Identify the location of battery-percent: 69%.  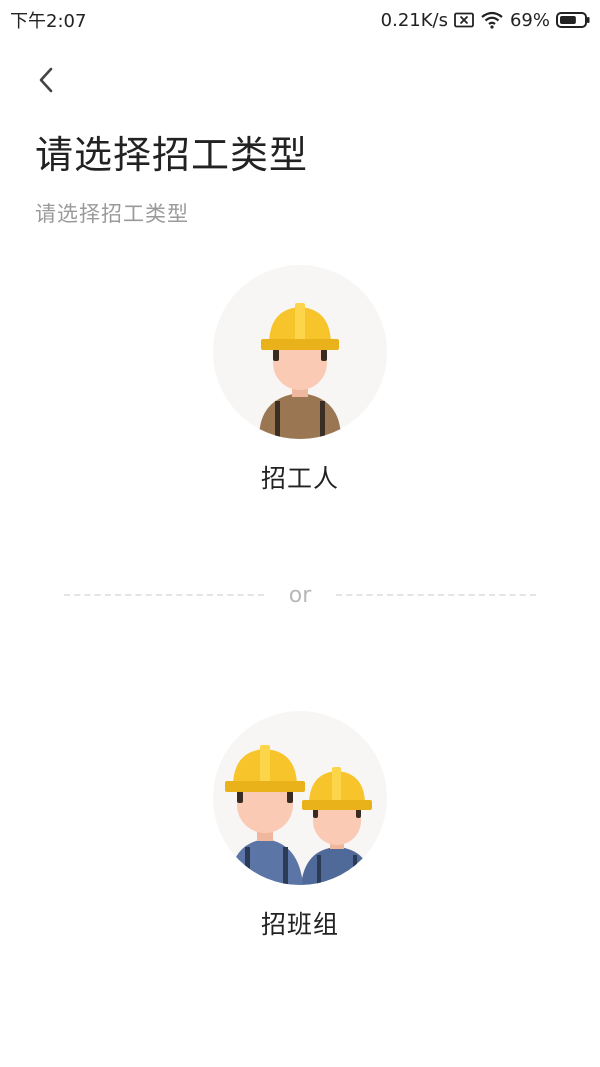
(529, 20).